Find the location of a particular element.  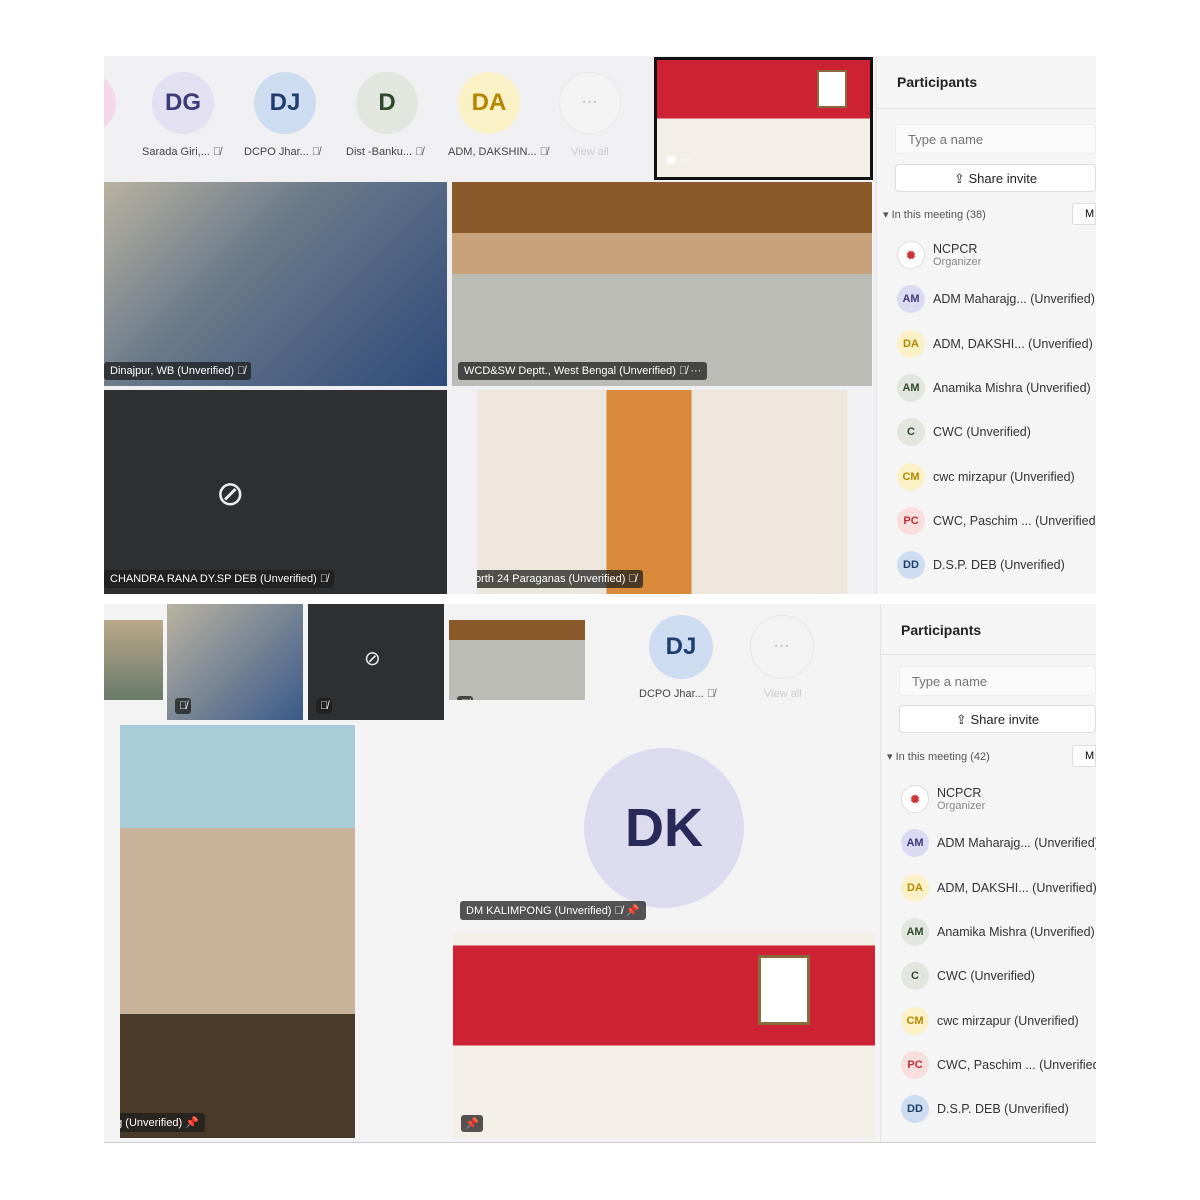

avatar is located at coordinates (110, 103).